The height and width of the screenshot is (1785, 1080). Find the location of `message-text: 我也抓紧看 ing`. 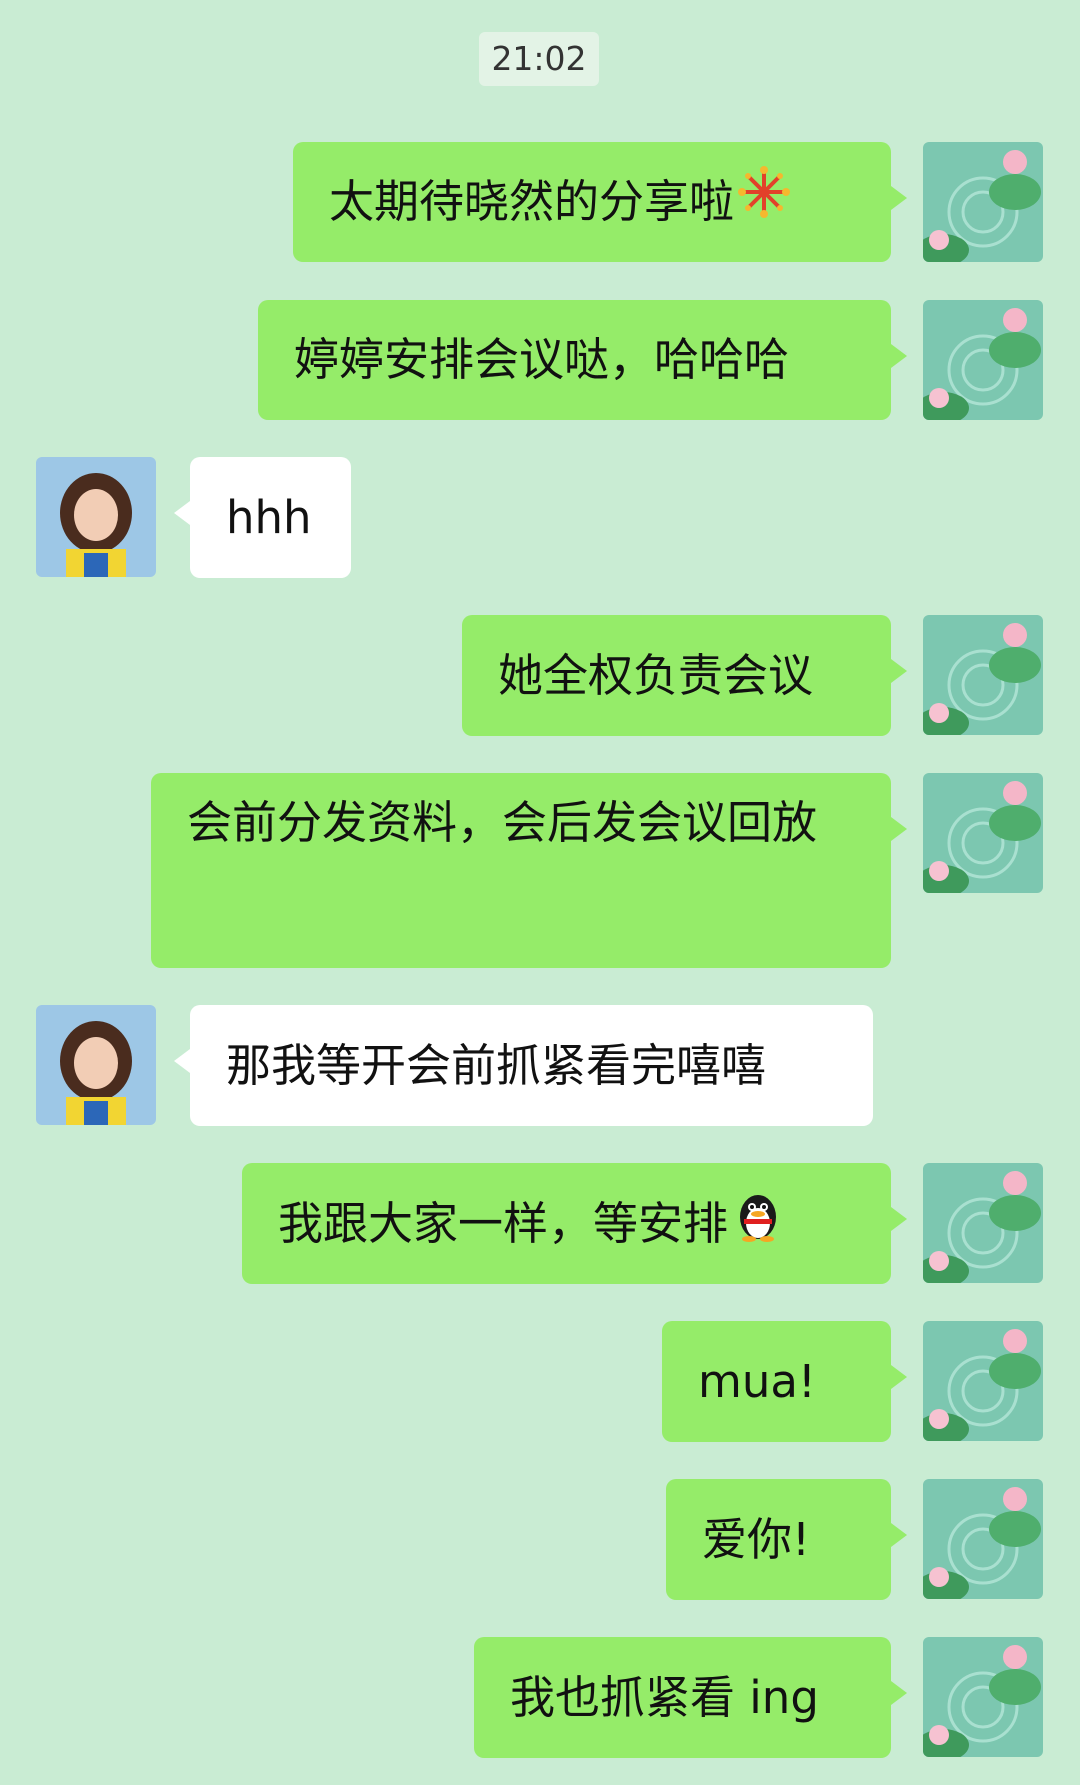

message-text: 我也抓紧看 ing is located at coordinates (664, 1697).